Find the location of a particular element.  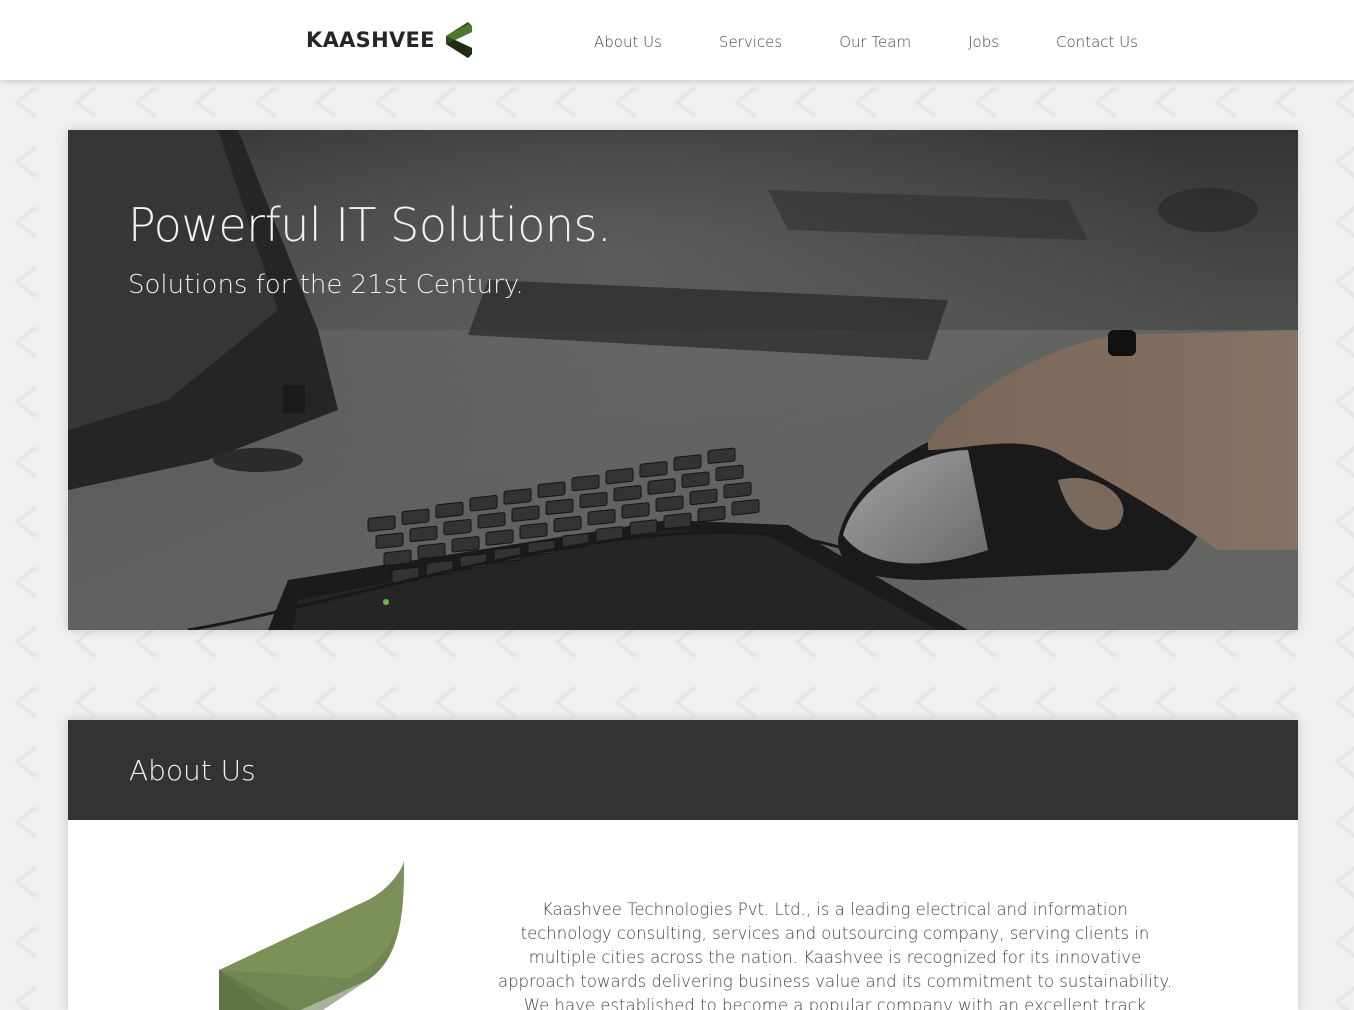

nav-contact-us: Contact Us is located at coordinates (1097, 42).